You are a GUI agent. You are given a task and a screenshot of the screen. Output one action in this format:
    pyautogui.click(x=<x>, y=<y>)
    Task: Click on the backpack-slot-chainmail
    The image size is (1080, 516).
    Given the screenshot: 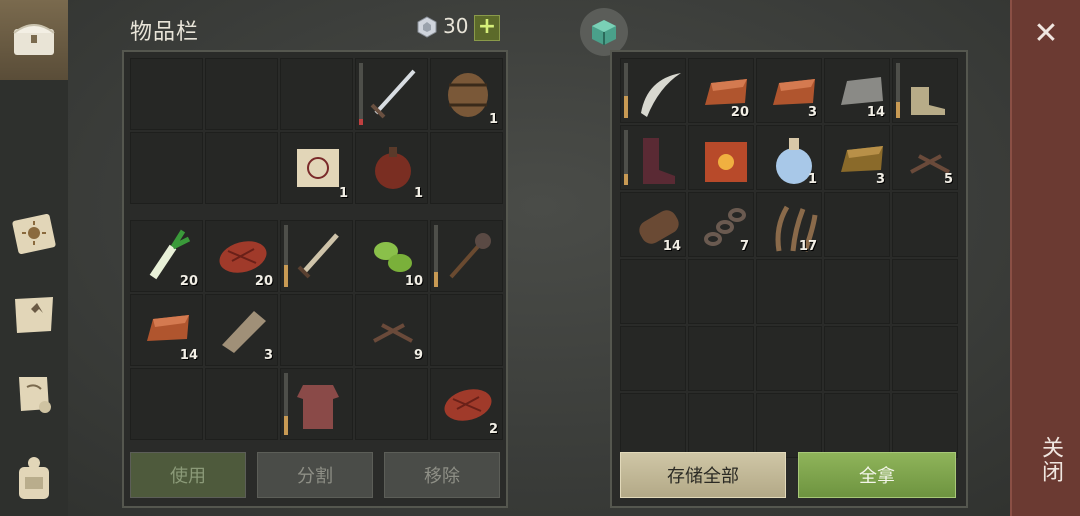 What is the action you would take?
    pyautogui.click(x=316, y=404)
    